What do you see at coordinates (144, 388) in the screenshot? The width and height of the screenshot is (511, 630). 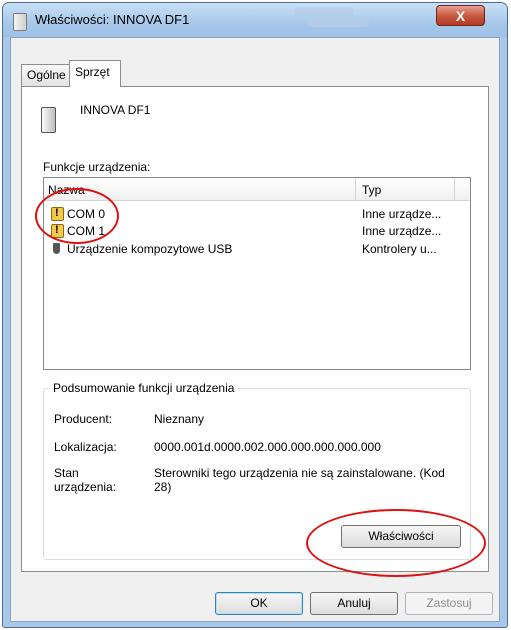 I see `summary-legend: Podsumowanie funkcji urządzenia` at bounding box center [144, 388].